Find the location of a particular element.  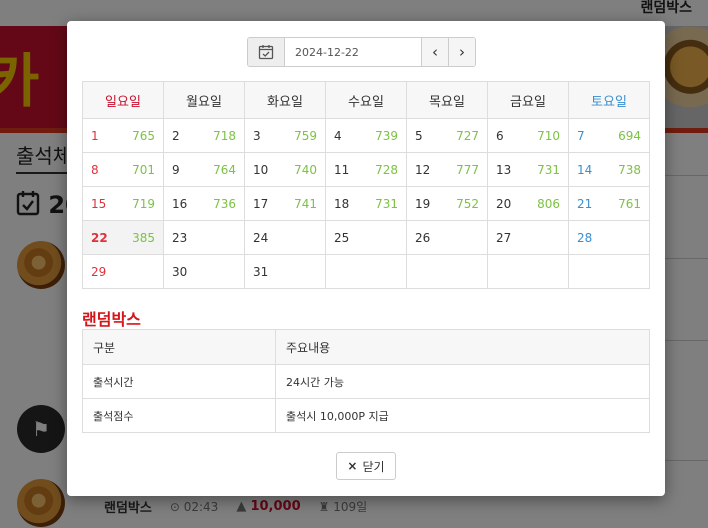

calendar-day-cell: 6 710 is located at coordinates (528, 135).